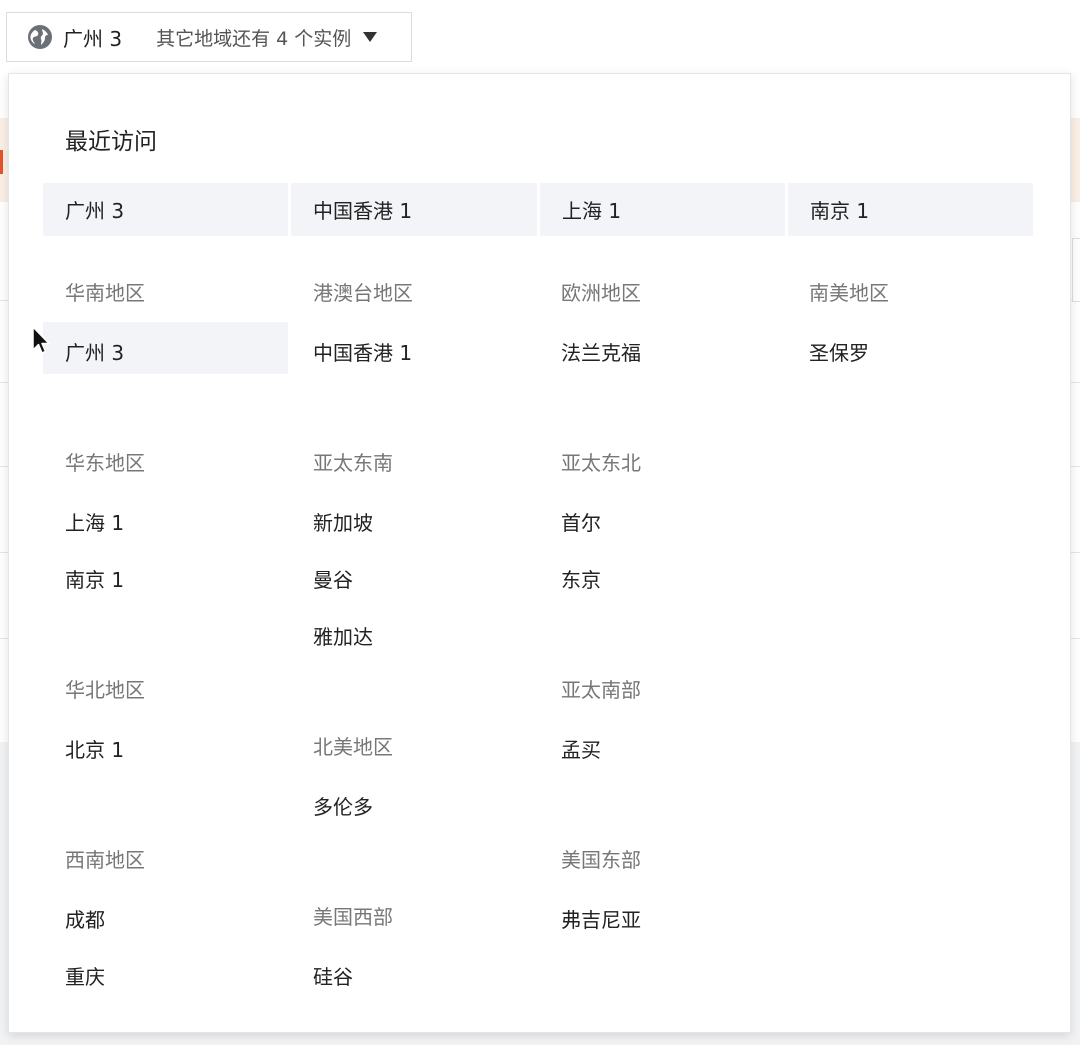  Describe the element at coordinates (333, 975) in the screenshot. I see `city-silicon-valley: 硅谷` at that location.